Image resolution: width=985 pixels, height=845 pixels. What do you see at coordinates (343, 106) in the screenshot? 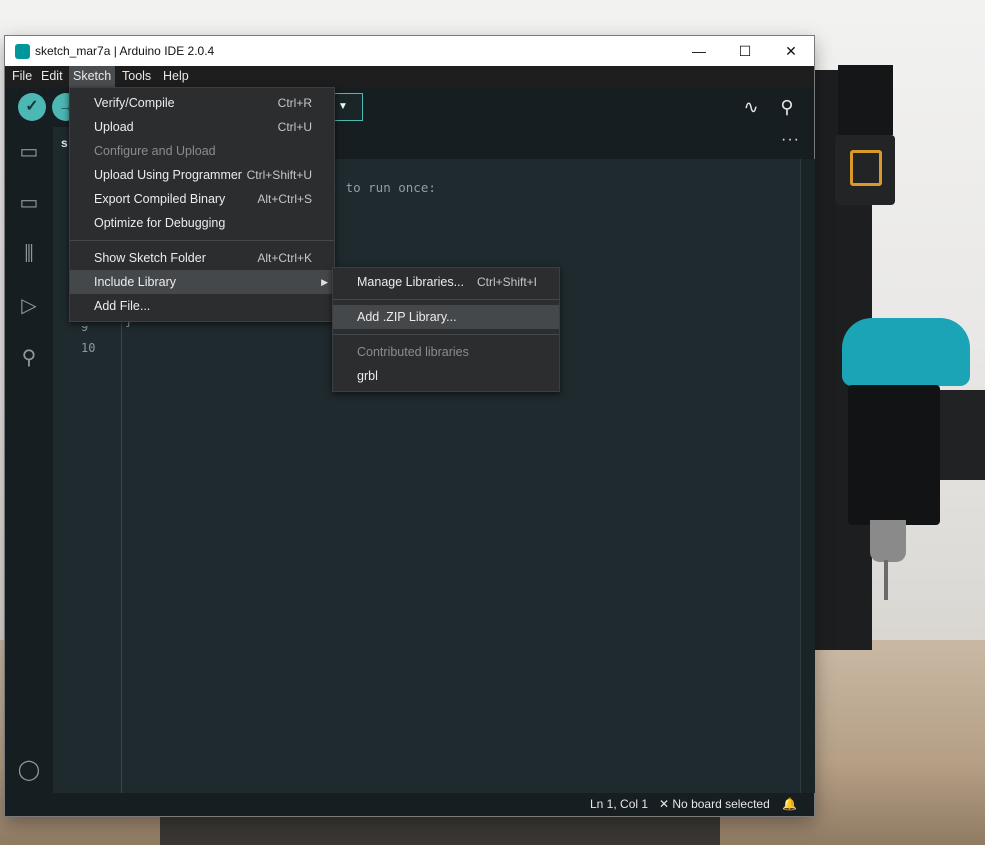
I see `chevron-down-icon: ▼` at bounding box center [343, 106].